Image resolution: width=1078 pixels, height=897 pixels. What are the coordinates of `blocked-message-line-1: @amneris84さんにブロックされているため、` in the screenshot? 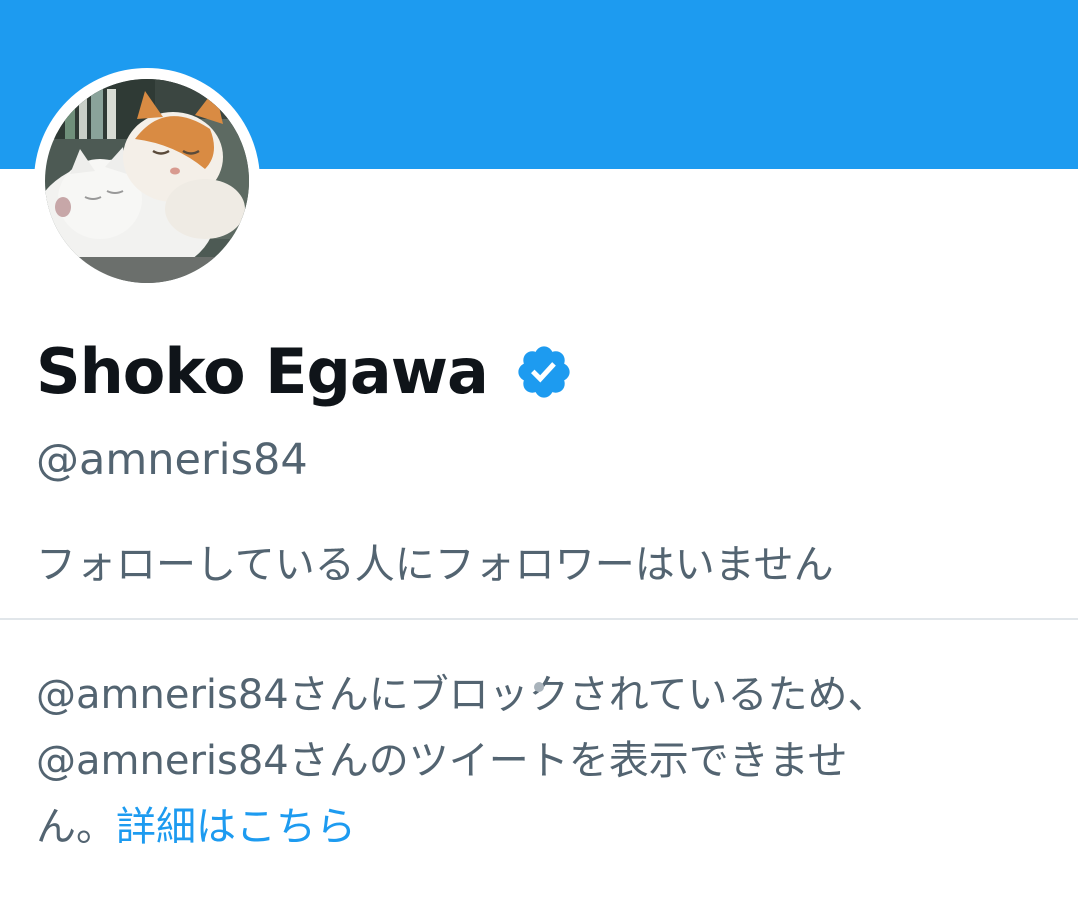 It's located at (462, 695).